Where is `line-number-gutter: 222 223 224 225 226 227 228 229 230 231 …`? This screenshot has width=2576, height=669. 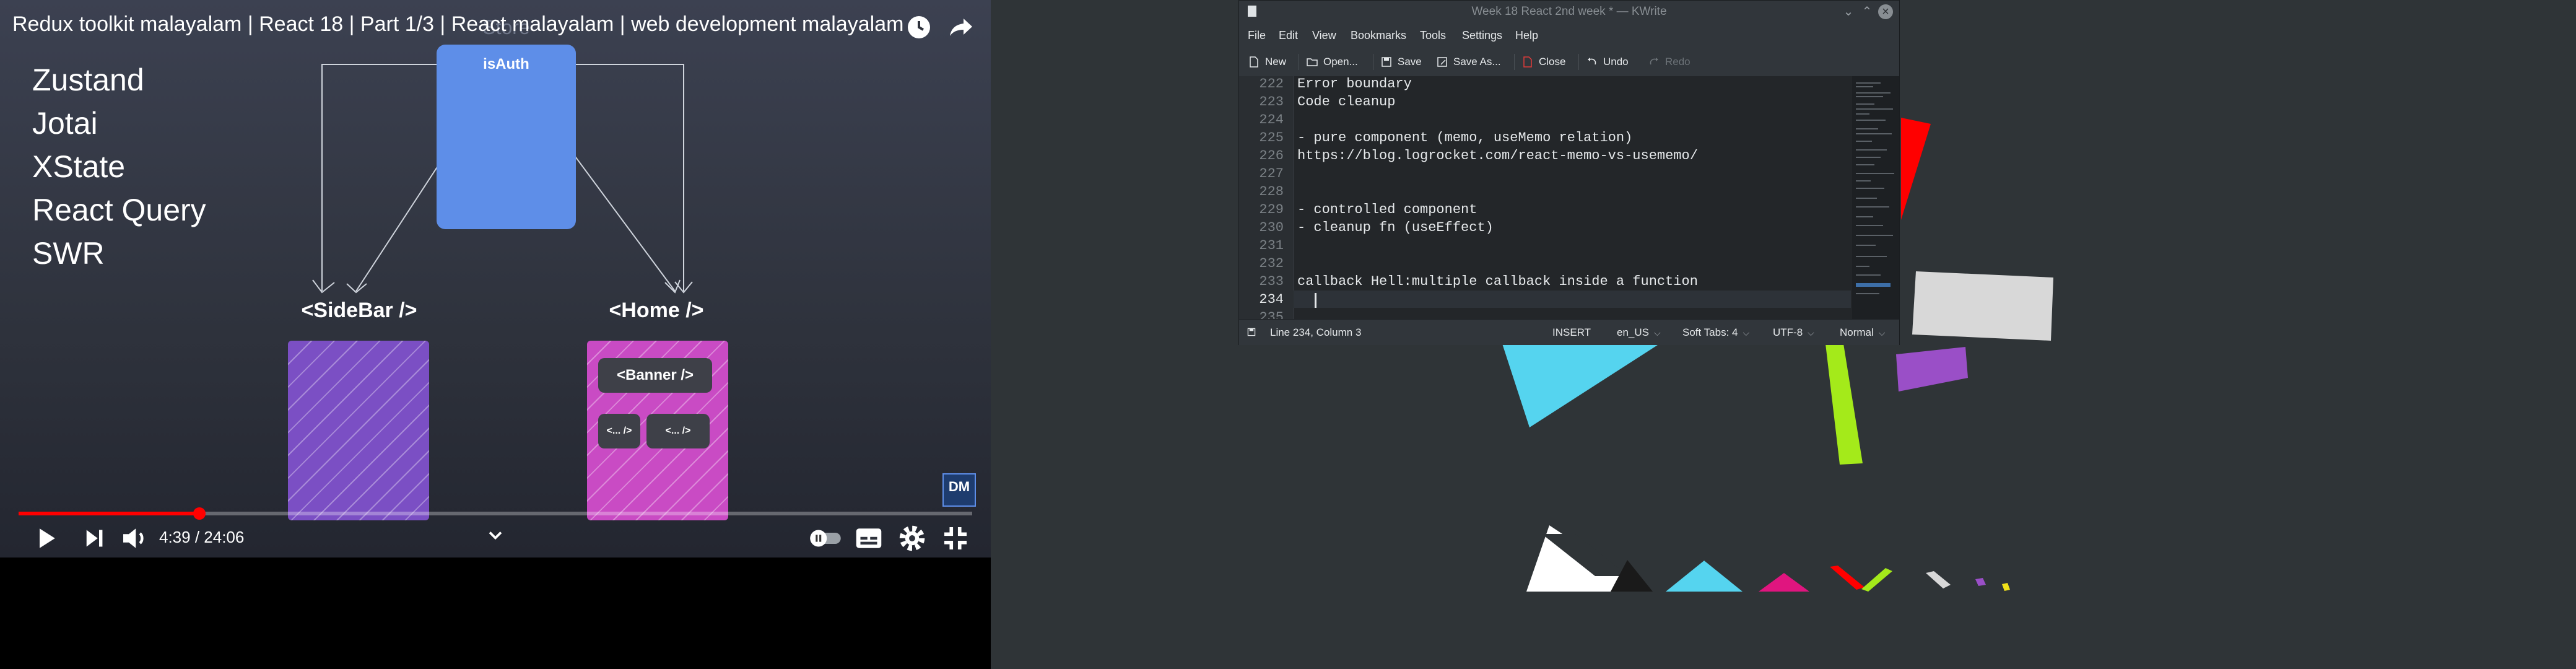 line-number-gutter: 222 223 224 225 226 227 228 229 230 231 … is located at coordinates (1266, 201).